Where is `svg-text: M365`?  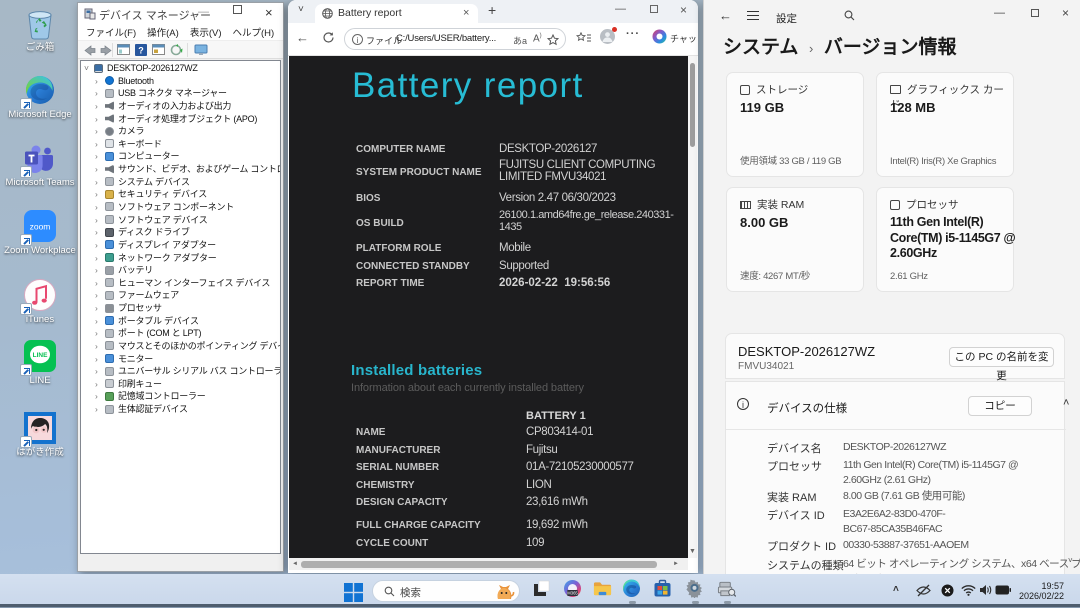
svg-text: M365 is located at coordinates (572, 593).